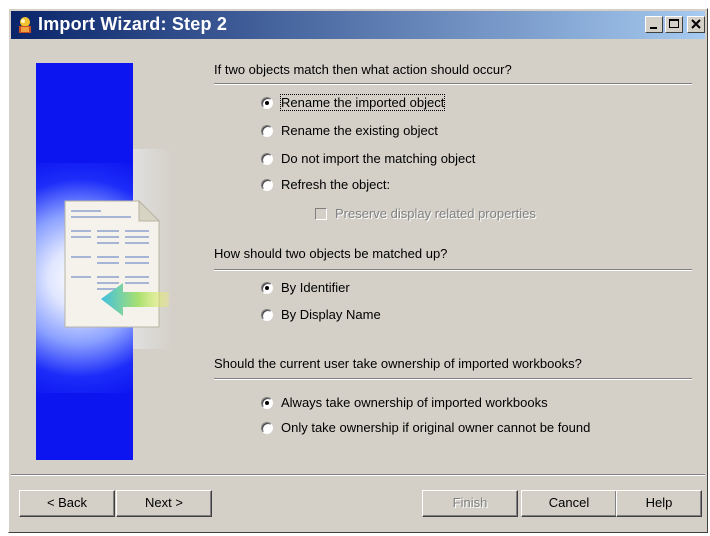  I want to click on section3-divider, so click(453, 379).